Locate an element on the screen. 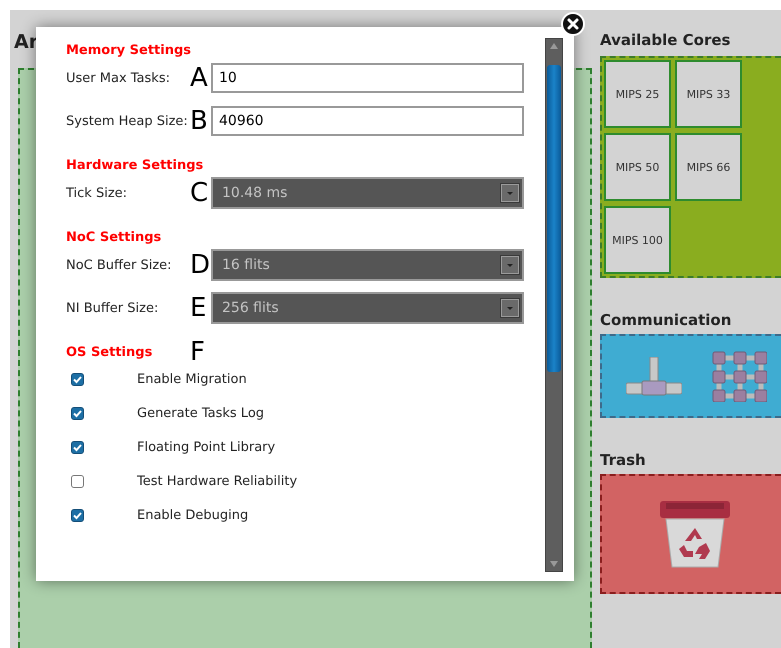 The width and height of the screenshot is (781, 648). marker-letter: C is located at coordinates (200, 193).